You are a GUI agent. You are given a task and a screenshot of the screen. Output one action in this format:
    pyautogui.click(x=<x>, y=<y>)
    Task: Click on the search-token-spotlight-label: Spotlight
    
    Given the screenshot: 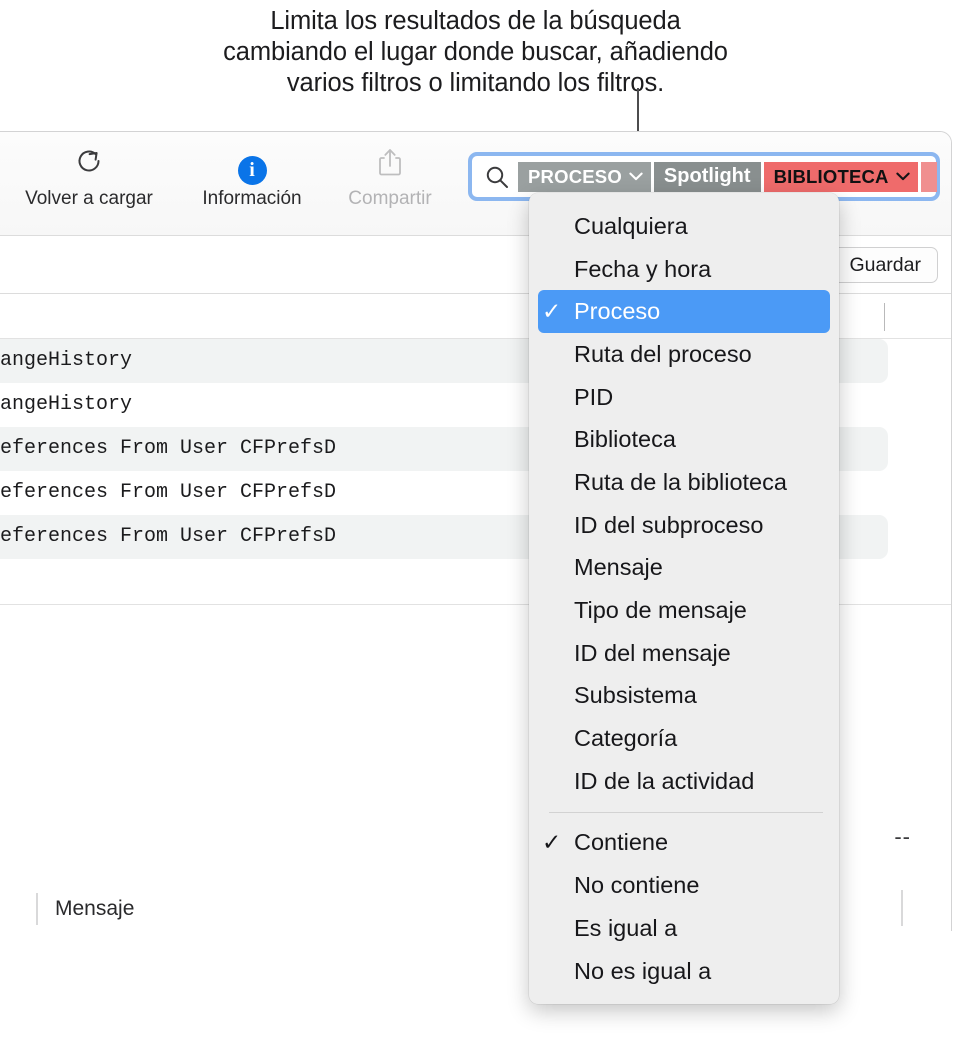 What is the action you would take?
    pyautogui.click(x=707, y=176)
    